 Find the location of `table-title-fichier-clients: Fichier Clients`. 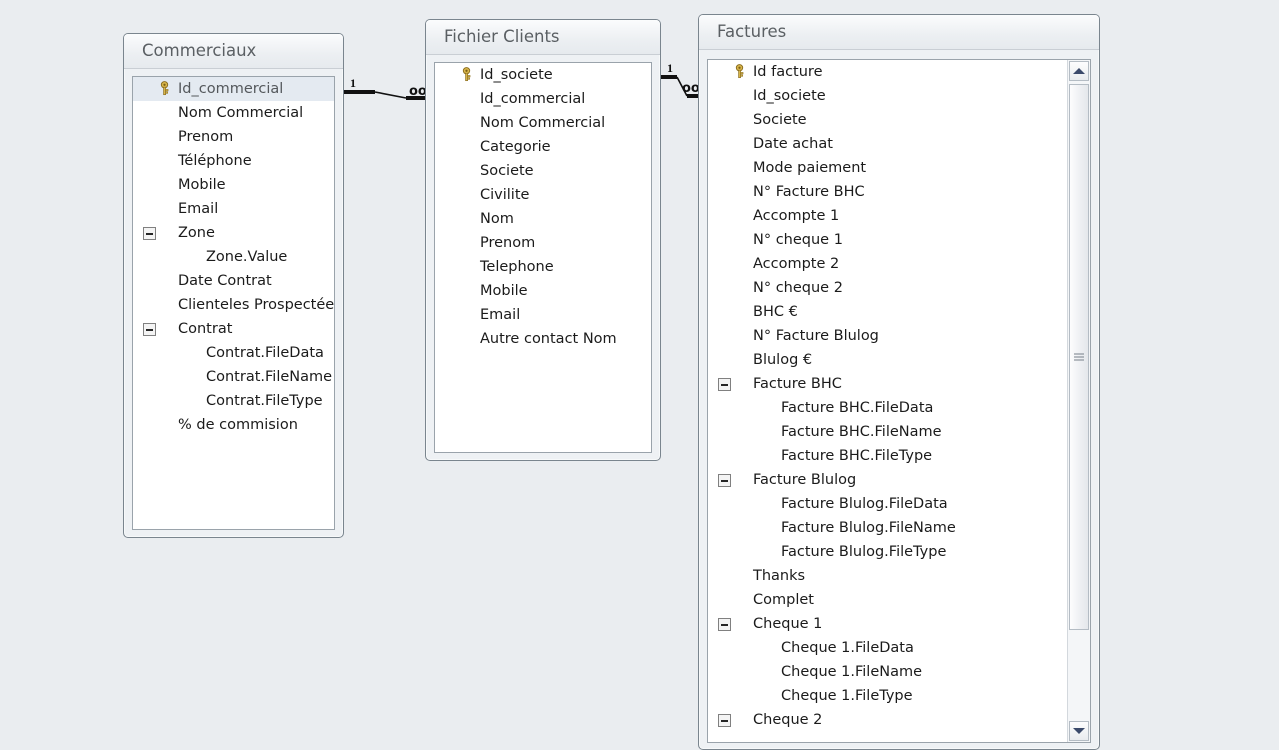

table-title-fichier-clients: Fichier Clients is located at coordinates (543, 37).